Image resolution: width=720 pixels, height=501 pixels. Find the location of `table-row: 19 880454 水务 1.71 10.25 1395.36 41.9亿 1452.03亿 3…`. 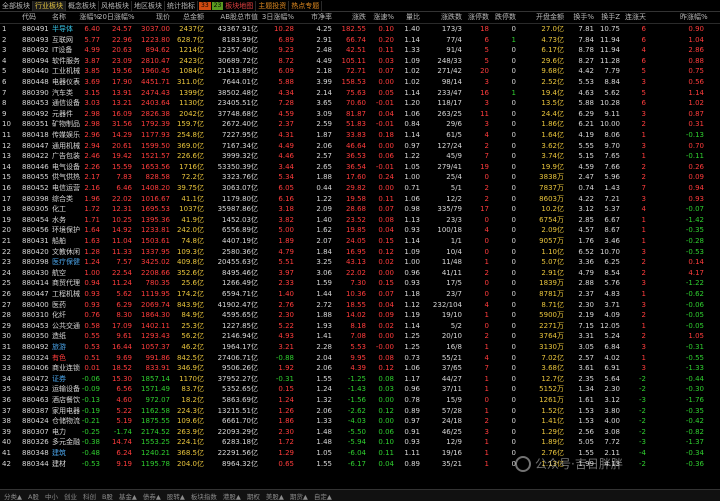

table-row: 19 880454 水务 1.71 10.25 1395.36 41.9亿 1452.03亿 3… is located at coordinates (360, 220).